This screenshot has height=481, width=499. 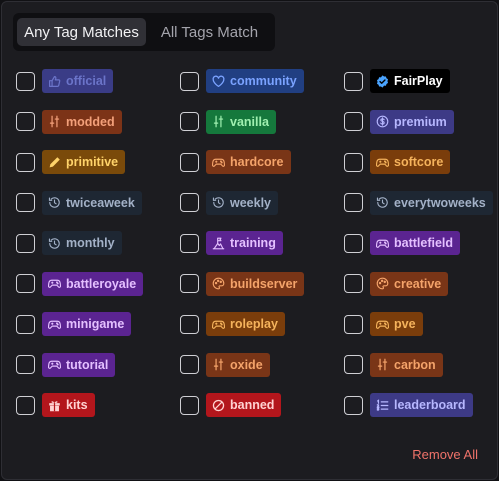 What do you see at coordinates (25, 243) in the screenshot?
I see `tag-checkbox-monthly` at bounding box center [25, 243].